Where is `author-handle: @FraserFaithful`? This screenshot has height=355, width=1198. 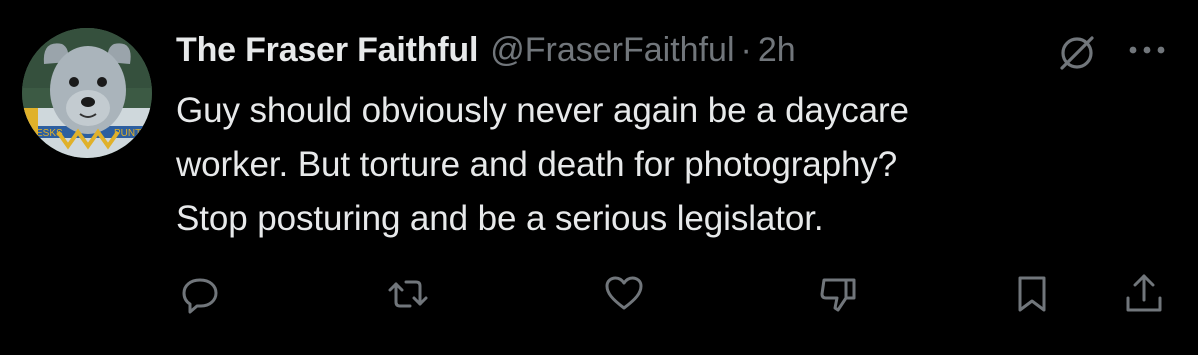 author-handle: @FraserFaithful is located at coordinates (612, 50).